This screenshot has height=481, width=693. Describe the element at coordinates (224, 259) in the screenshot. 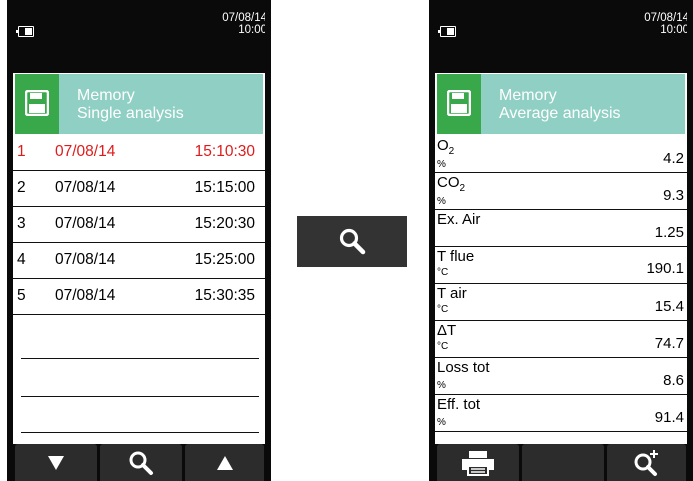

I see `item-time: 15:25:00` at that location.